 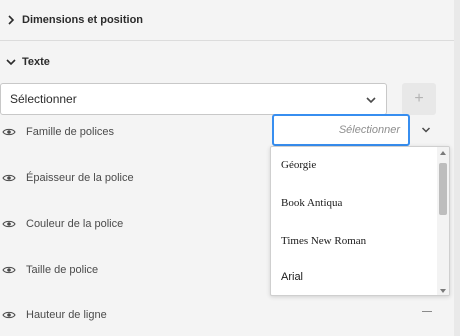 What do you see at coordinates (150, 224) in the screenshot?
I see `property-row-font-color: Couleur de la police` at bounding box center [150, 224].